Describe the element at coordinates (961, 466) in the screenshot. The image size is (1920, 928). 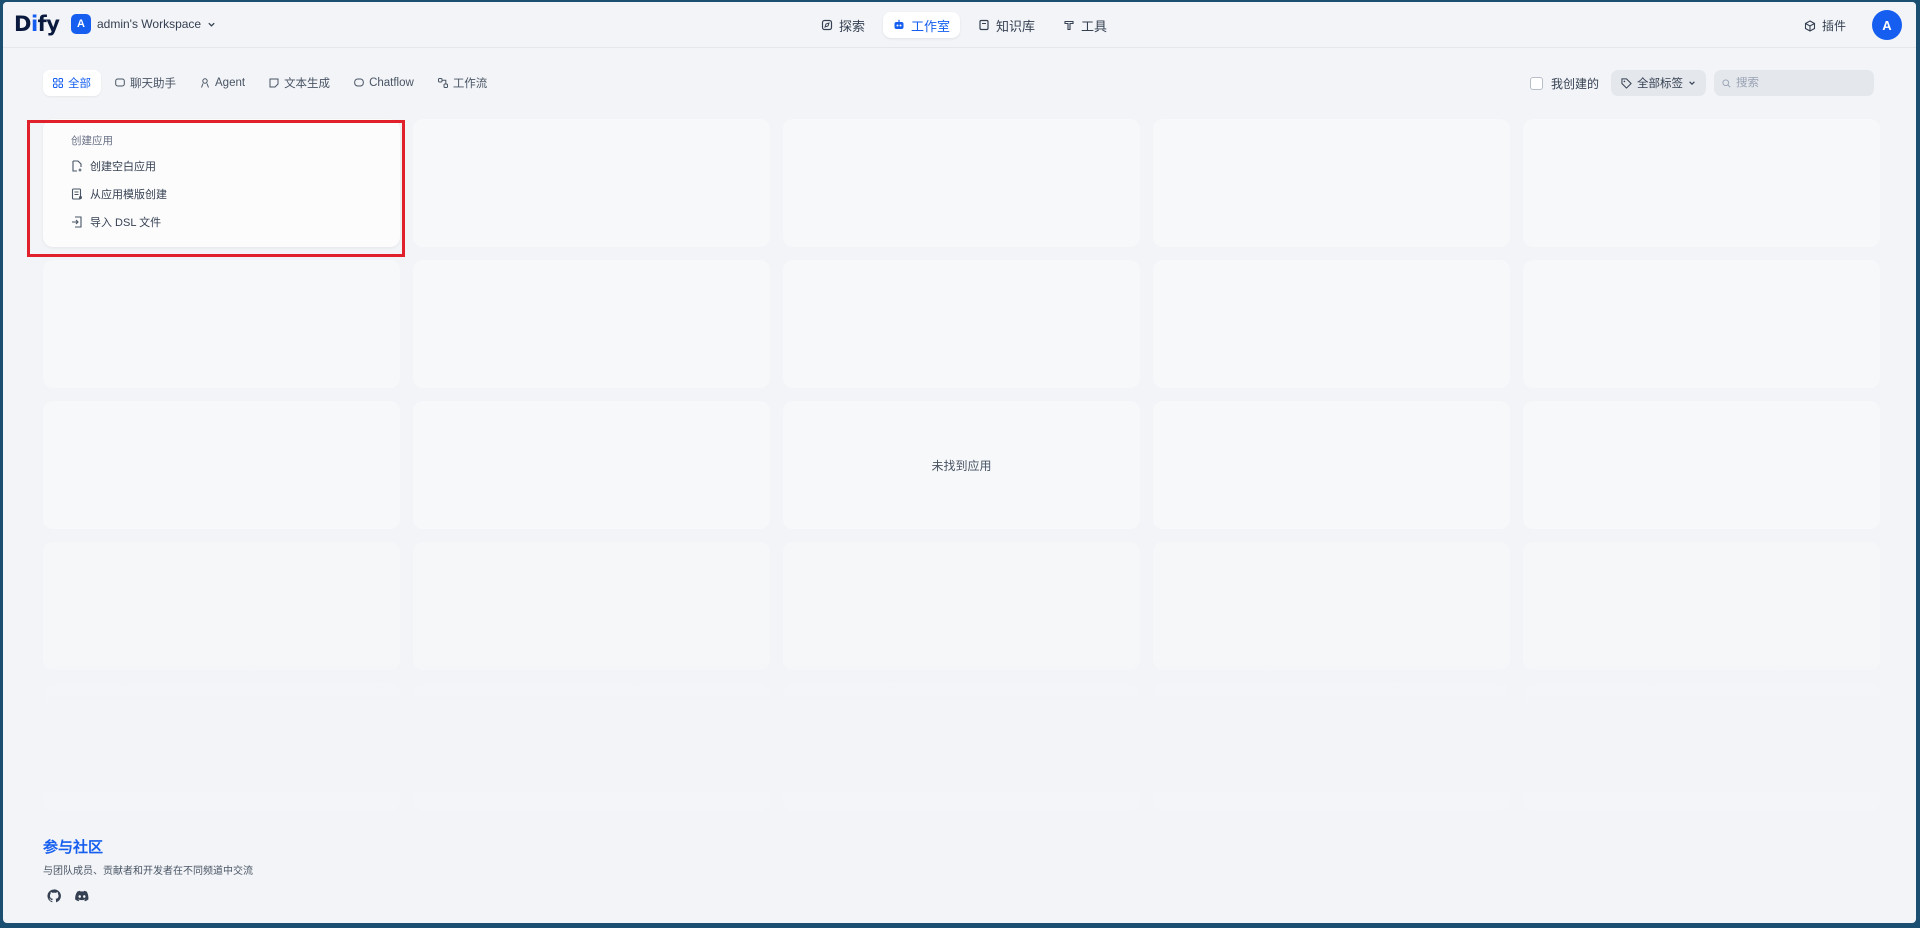
I see `empty-state-message: 未找到应用` at that location.